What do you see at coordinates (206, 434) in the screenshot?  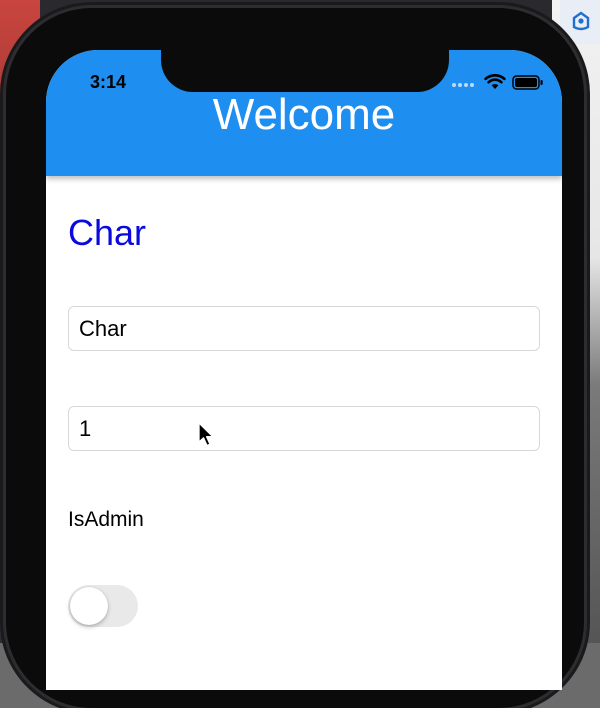 I see `mouse-pointer-icon` at bounding box center [206, 434].